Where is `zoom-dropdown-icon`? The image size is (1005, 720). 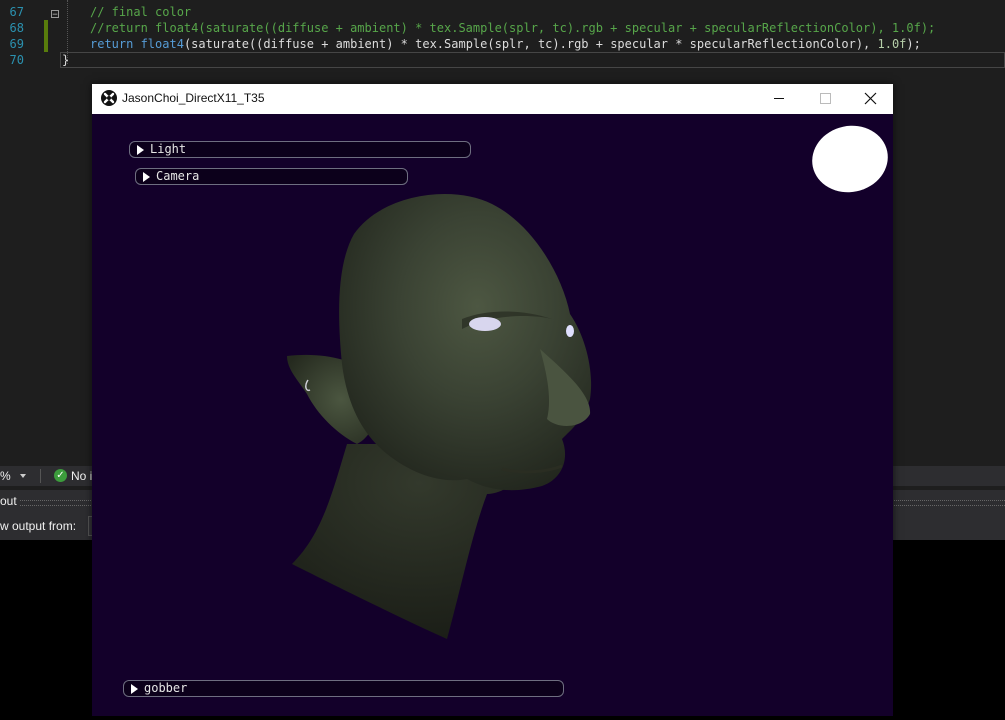 zoom-dropdown-icon is located at coordinates (23, 476).